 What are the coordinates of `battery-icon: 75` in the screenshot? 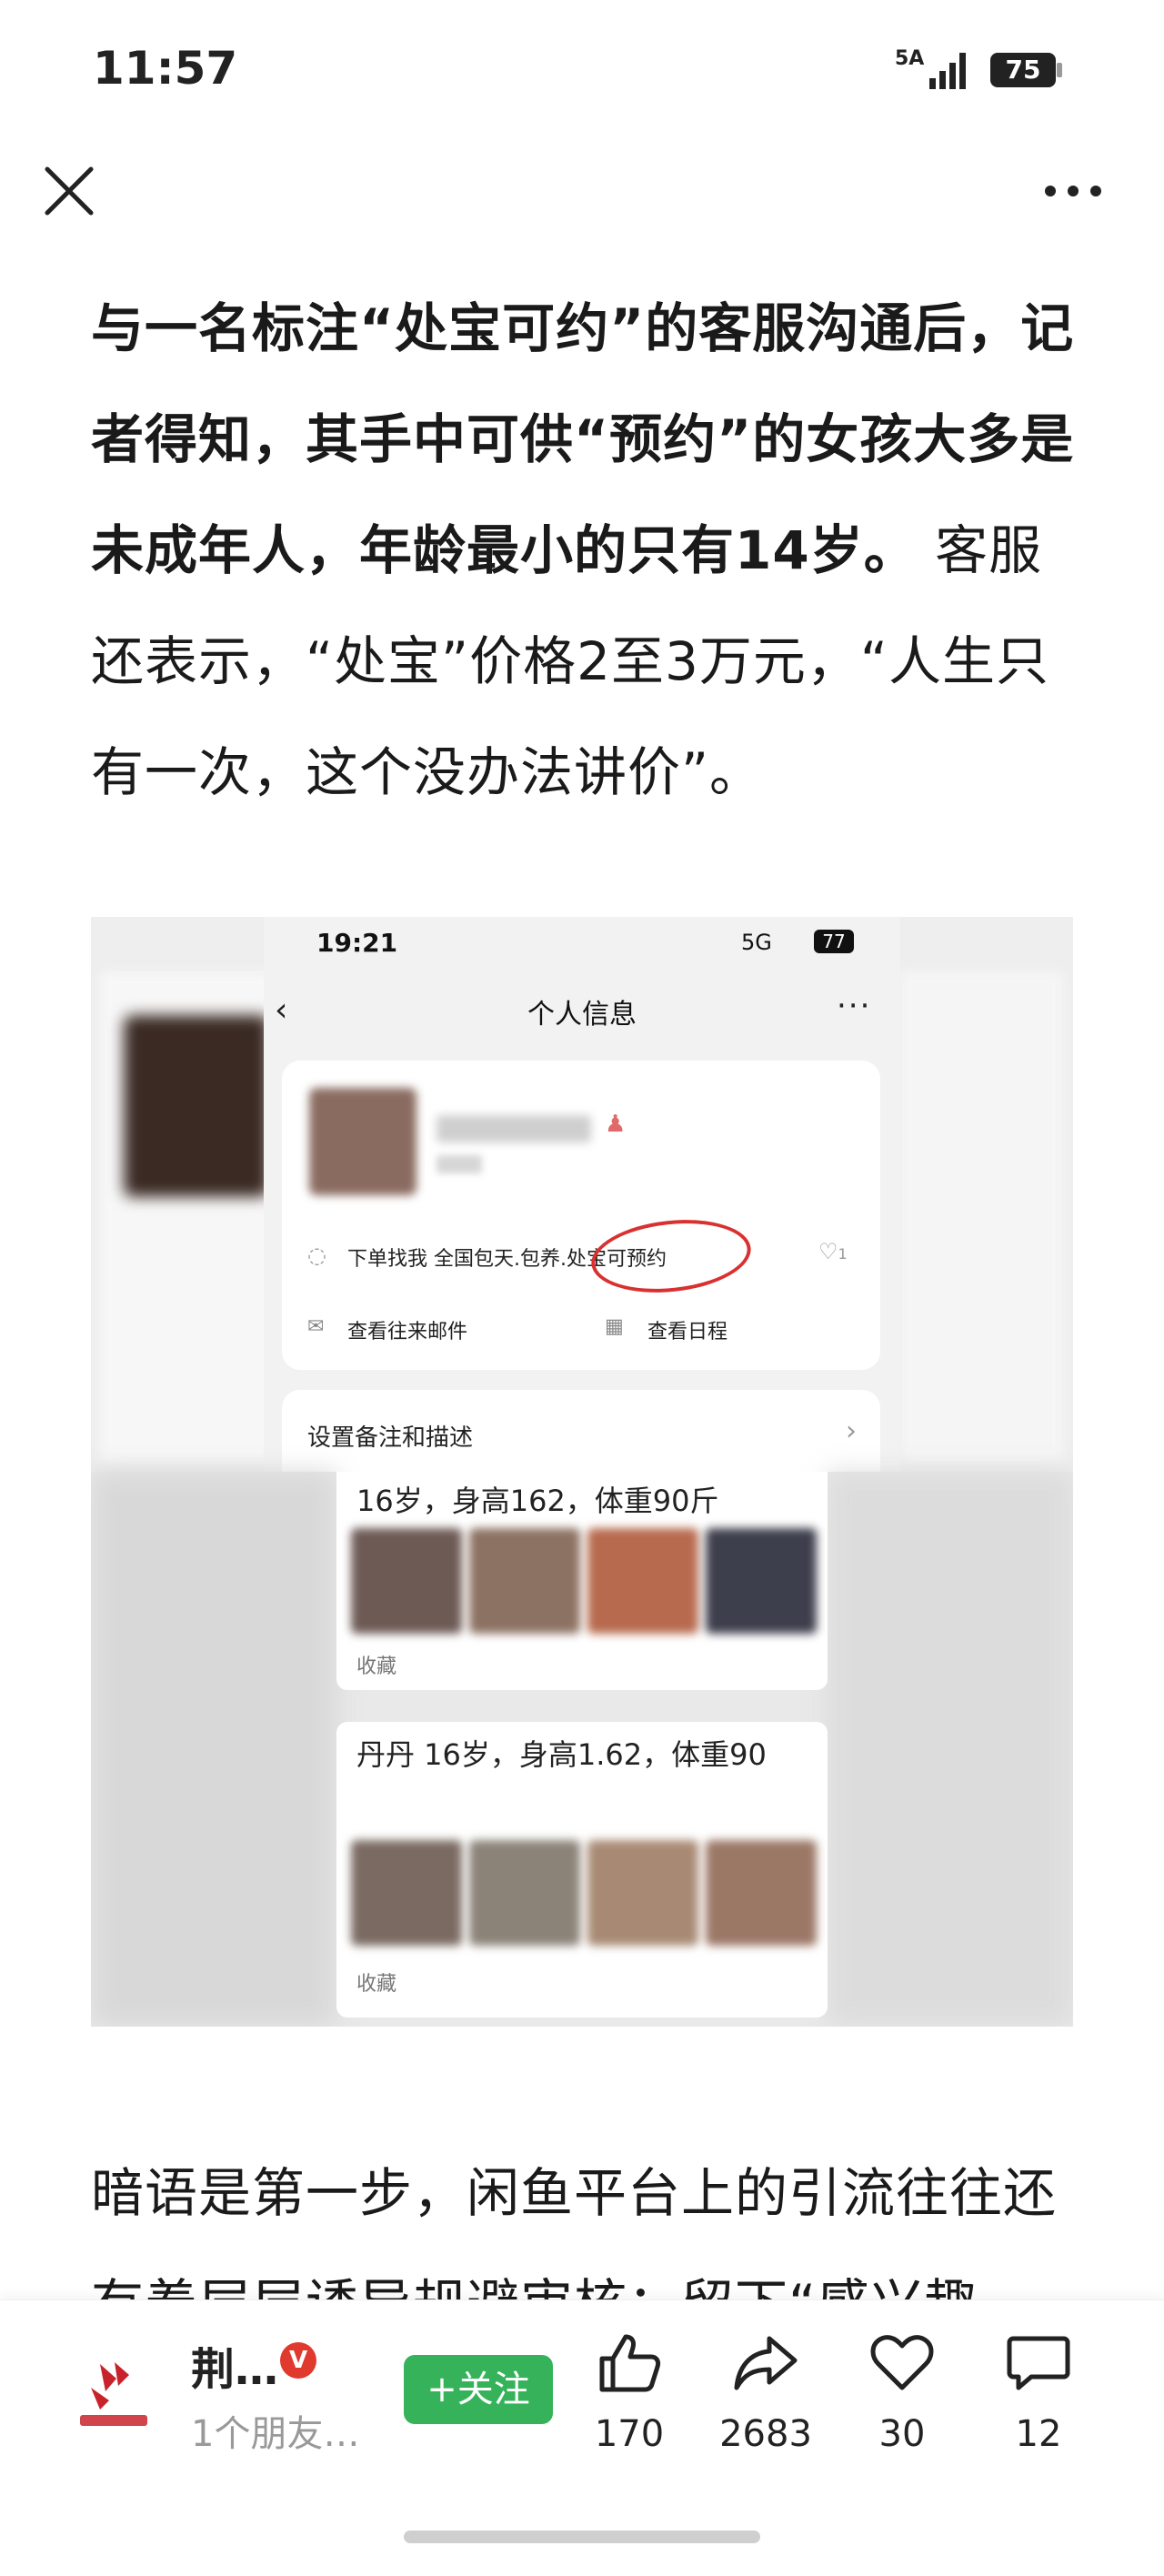 It's located at (1027, 70).